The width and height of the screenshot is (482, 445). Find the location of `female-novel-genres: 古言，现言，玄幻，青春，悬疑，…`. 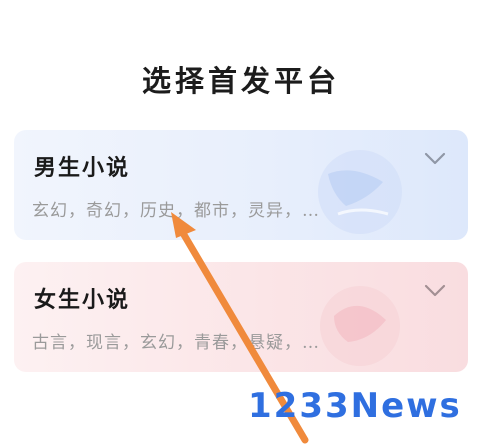

female-novel-genres: 古言，现言，玄幻，青春，悬疑，… is located at coordinates (176, 343).